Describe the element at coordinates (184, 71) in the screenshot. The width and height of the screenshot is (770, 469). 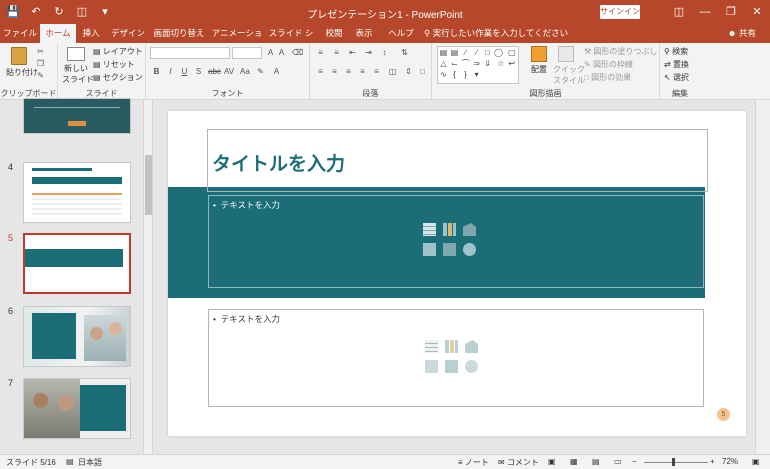
I see `underline-icon: U` at that location.